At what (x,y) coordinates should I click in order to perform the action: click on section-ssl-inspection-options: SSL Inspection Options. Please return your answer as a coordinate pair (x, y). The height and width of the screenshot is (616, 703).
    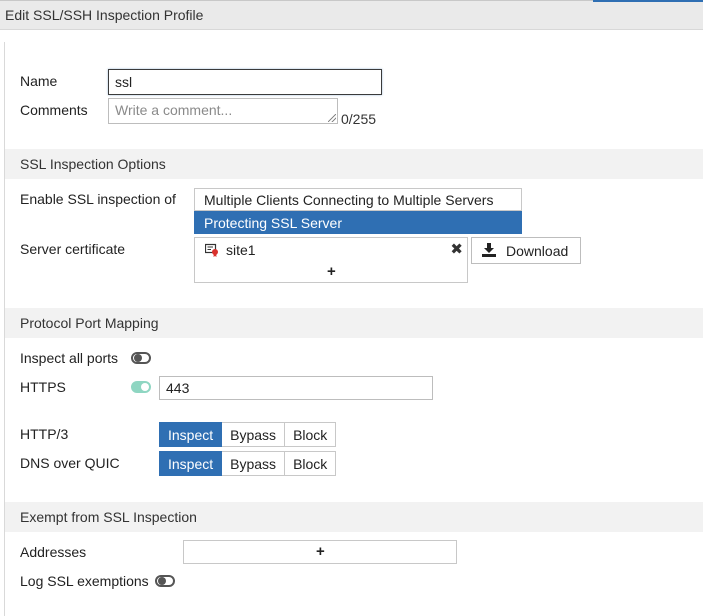
    Looking at the image, I should click on (354, 164).